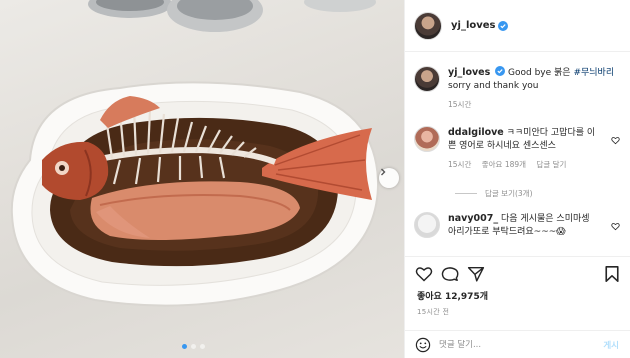  I want to click on post-comment-button: 게시, so click(611, 345).